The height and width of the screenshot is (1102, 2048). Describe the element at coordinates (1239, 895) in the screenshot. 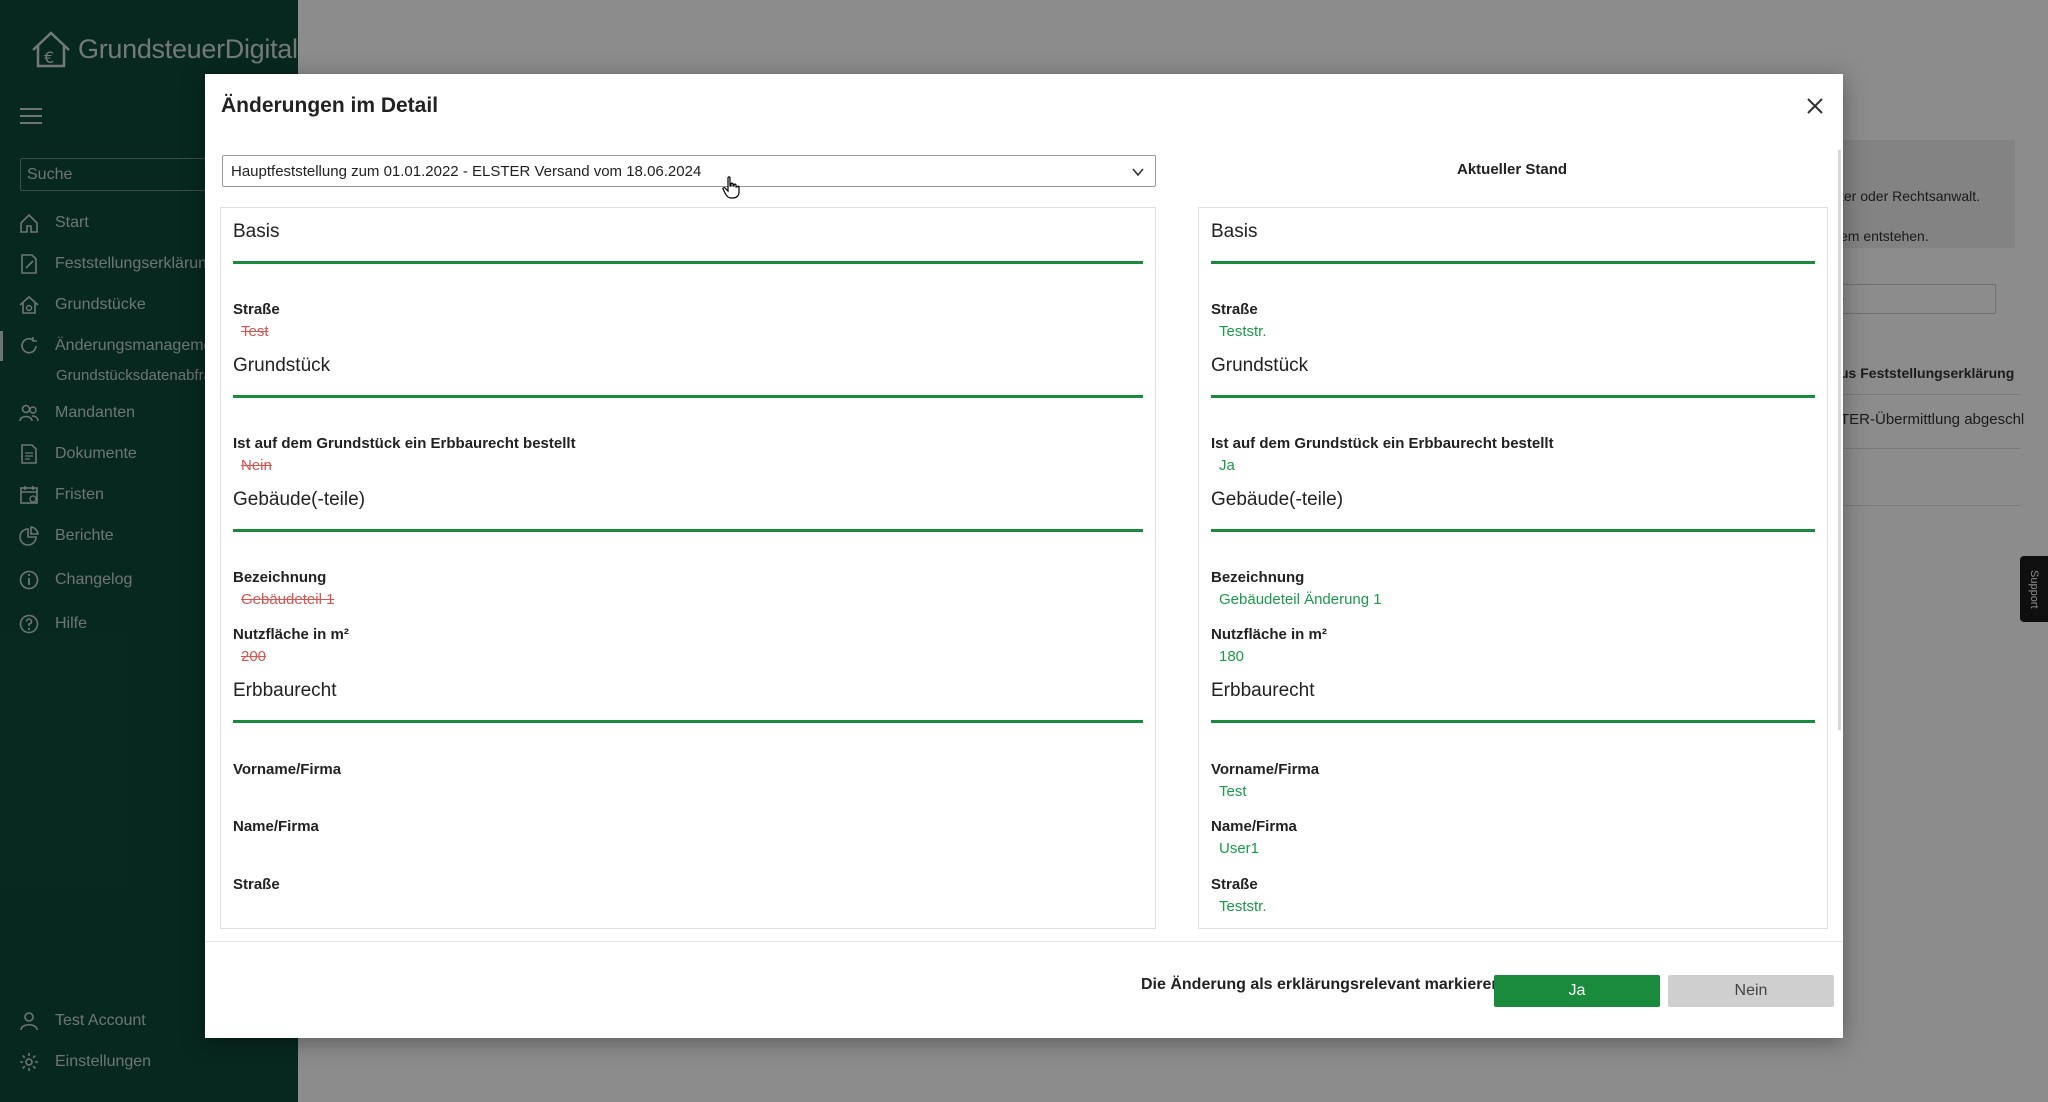

I see `field-strasse-2: Straße Teststr.` at that location.